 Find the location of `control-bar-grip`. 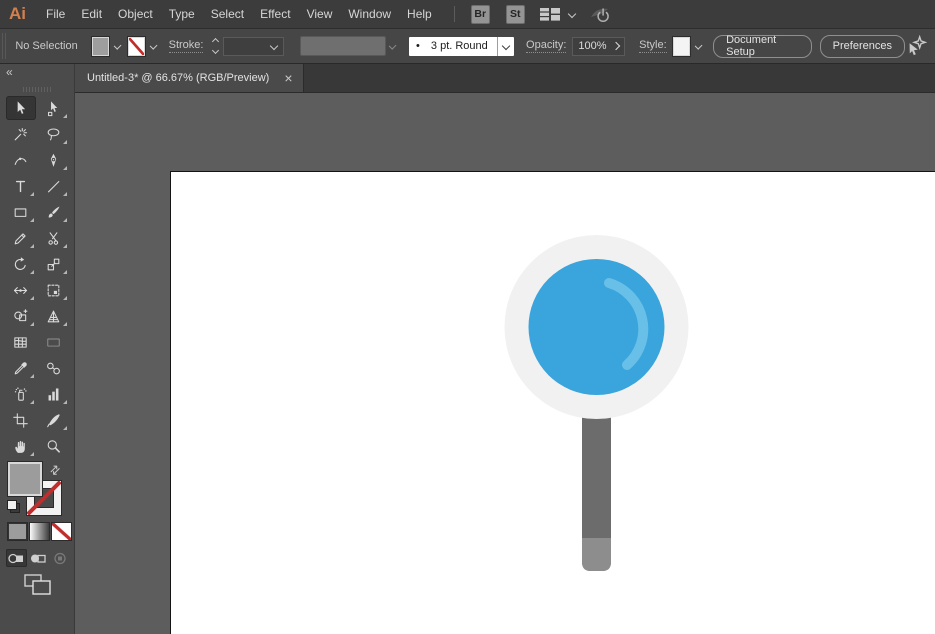

control-bar-grip is located at coordinates (5, 46).